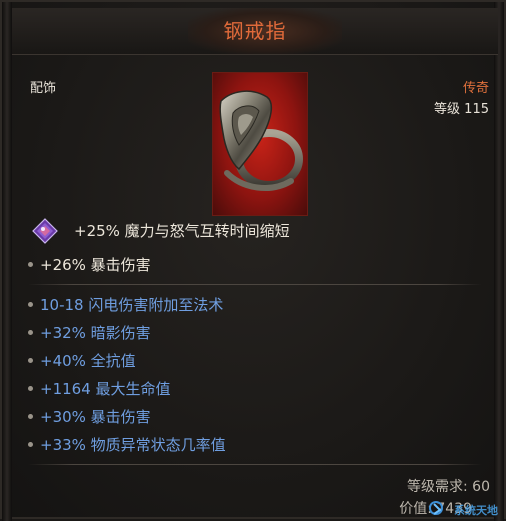 The width and height of the screenshot is (506, 521). Describe the element at coordinates (95, 265) in the screenshot. I see `base-stat-text: +26% 暴击伤害` at that location.